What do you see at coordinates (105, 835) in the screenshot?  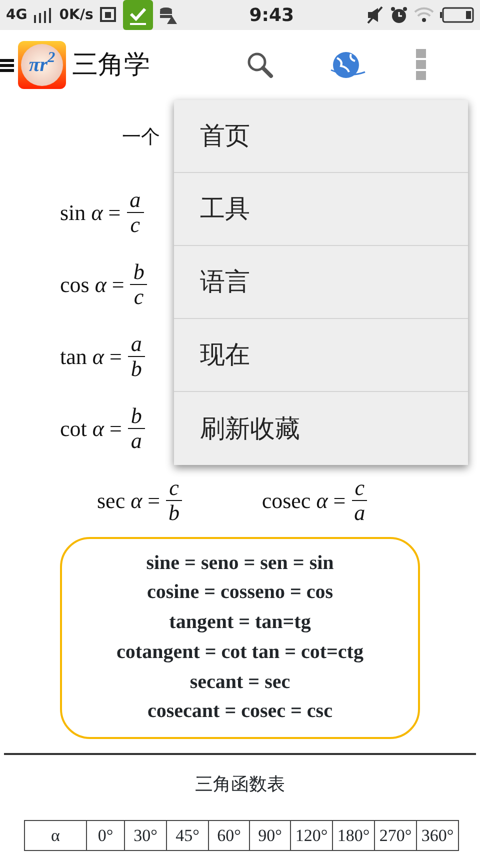 I see `table-cell: 0°` at bounding box center [105, 835].